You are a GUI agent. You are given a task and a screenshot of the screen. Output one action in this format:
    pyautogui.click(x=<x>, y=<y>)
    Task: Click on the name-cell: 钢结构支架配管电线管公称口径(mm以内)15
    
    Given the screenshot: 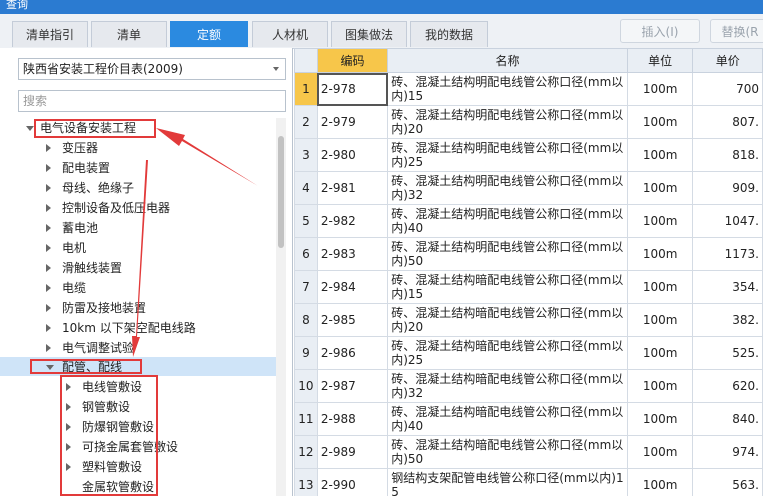 What is the action you would take?
    pyautogui.click(x=507, y=482)
    